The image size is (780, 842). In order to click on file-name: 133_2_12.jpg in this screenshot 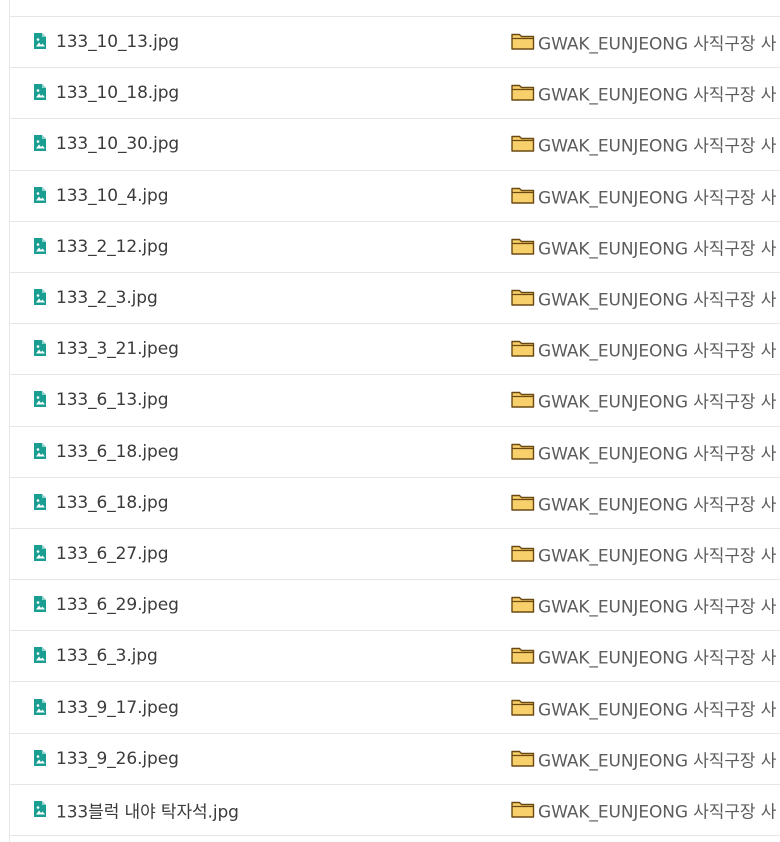, I will do `click(112, 247)`.